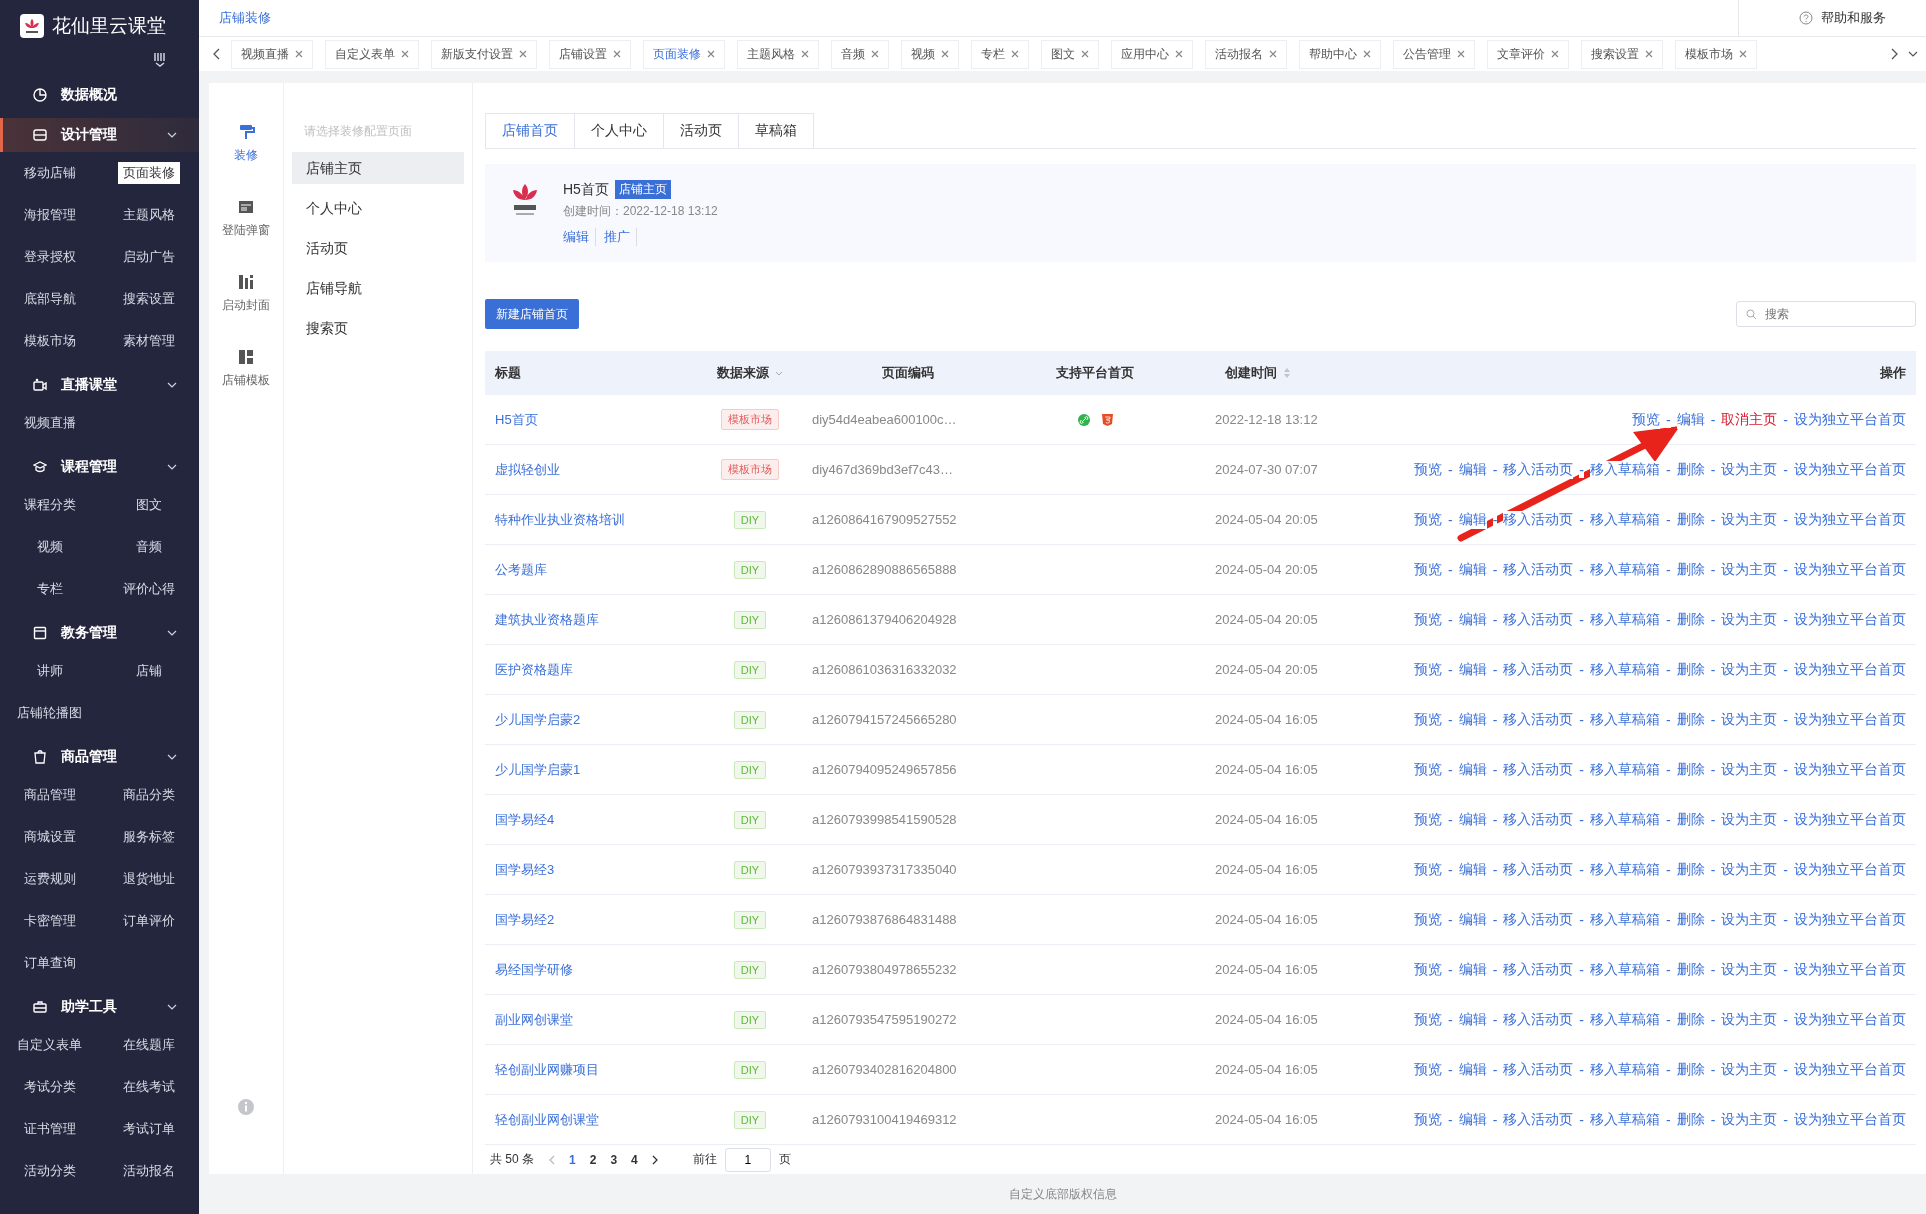 The height and width of the screenshot is (1214, 1926). What do you see at coordinates (217, 54) in the screenshot?
I see `scroll-left-icon` at bounding box center [217, 54].